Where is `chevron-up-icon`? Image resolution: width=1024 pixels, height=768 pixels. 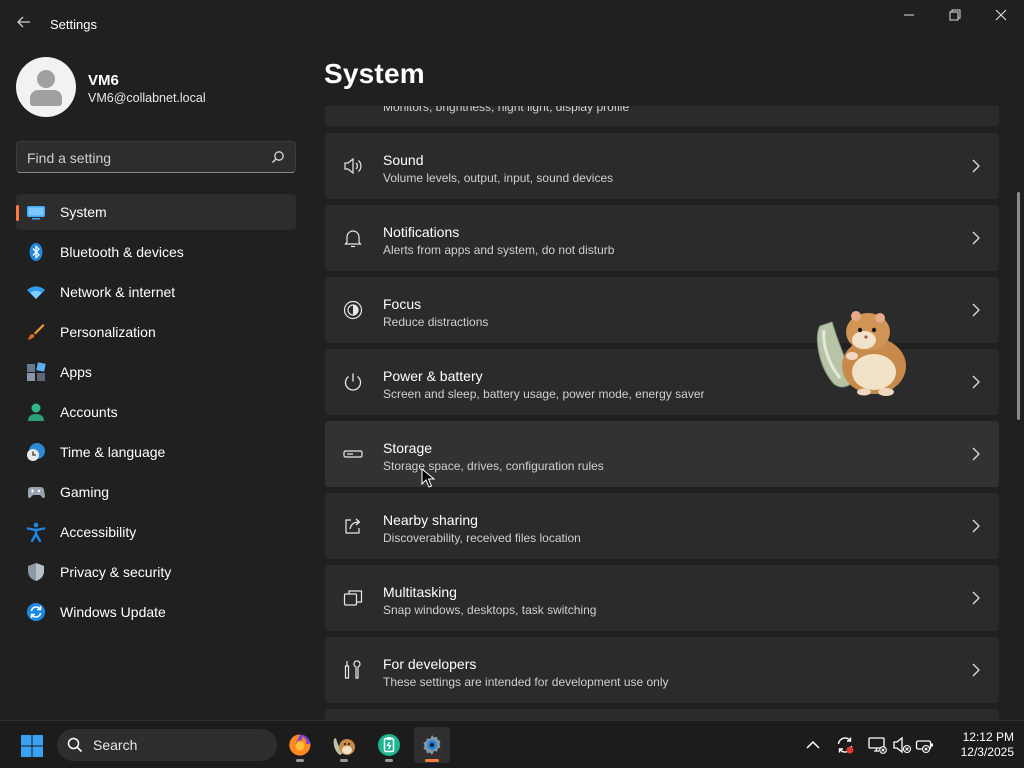 chevron-up-icon is located at coordinates (813, 745).